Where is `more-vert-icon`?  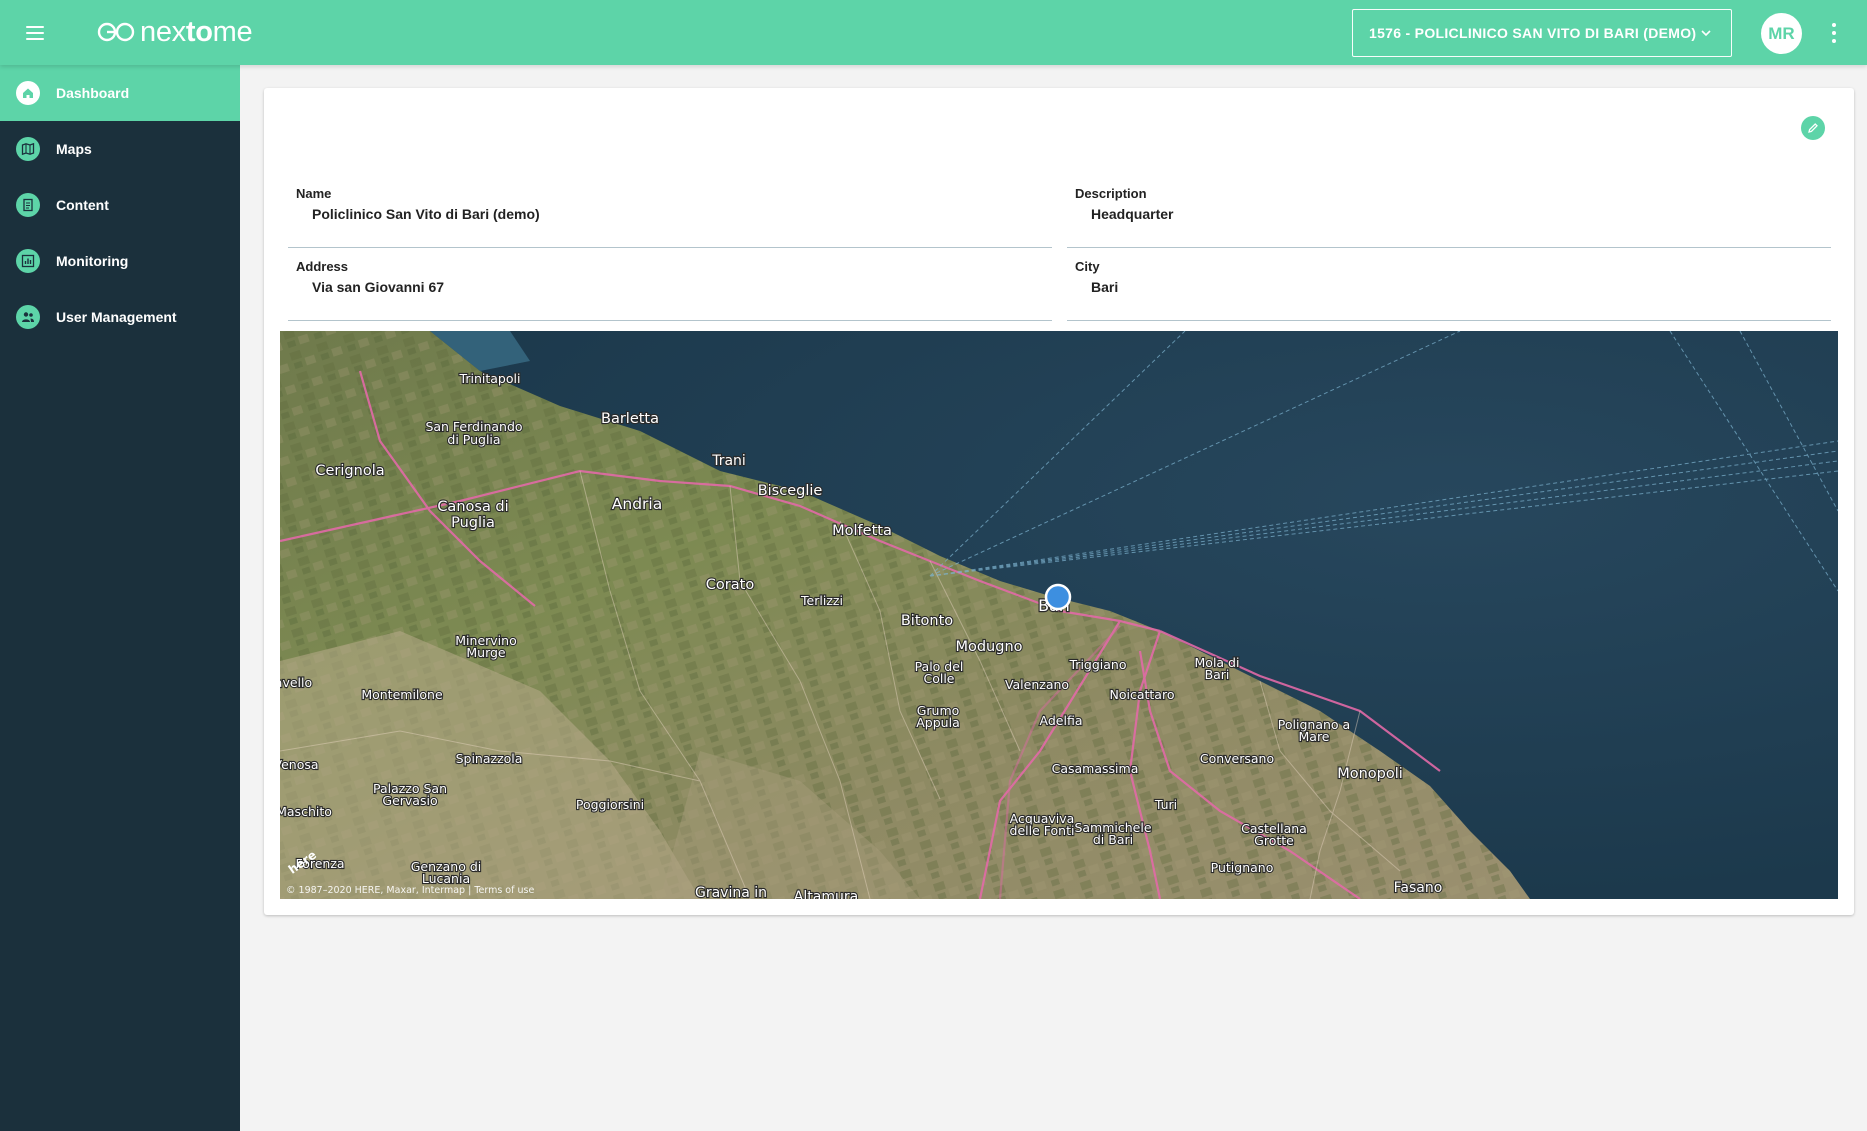
more-vert-icon is located at coordinates (1834, 33).